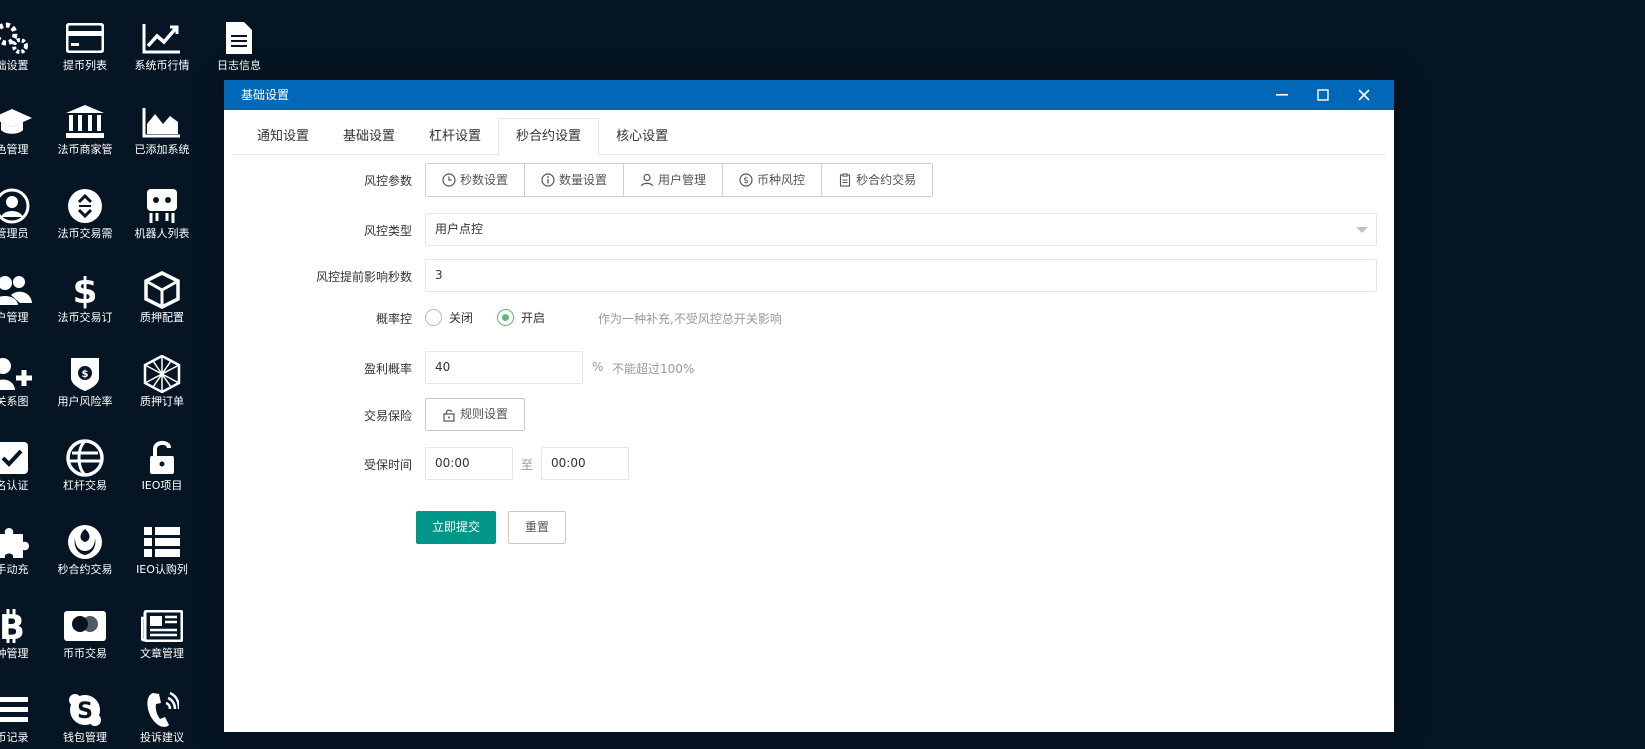  I want to click on probability-label: 概率控, so click(393, 319).